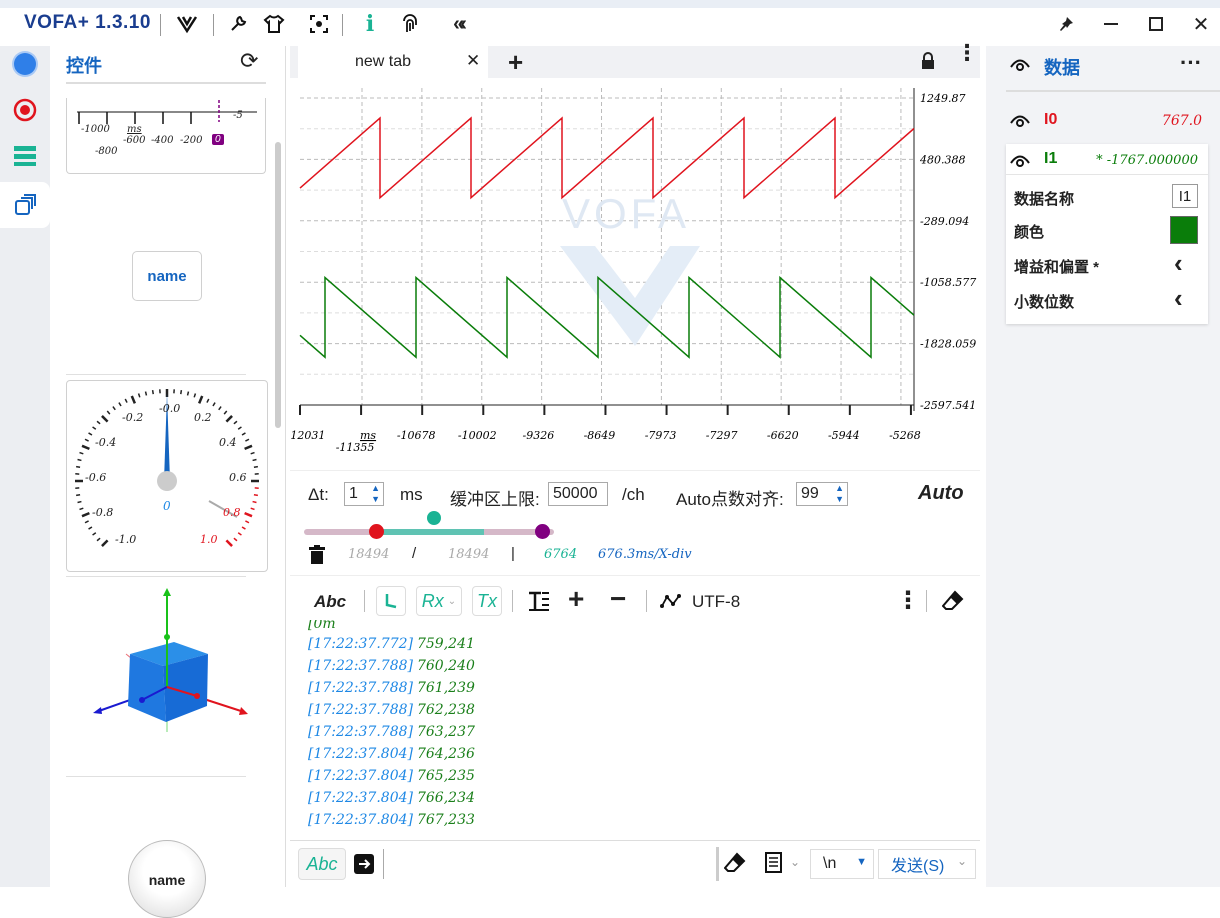  Describe the element at coordinates (249, 61) in the screenshot. I see `refresh-icon: ⟳` at that location.